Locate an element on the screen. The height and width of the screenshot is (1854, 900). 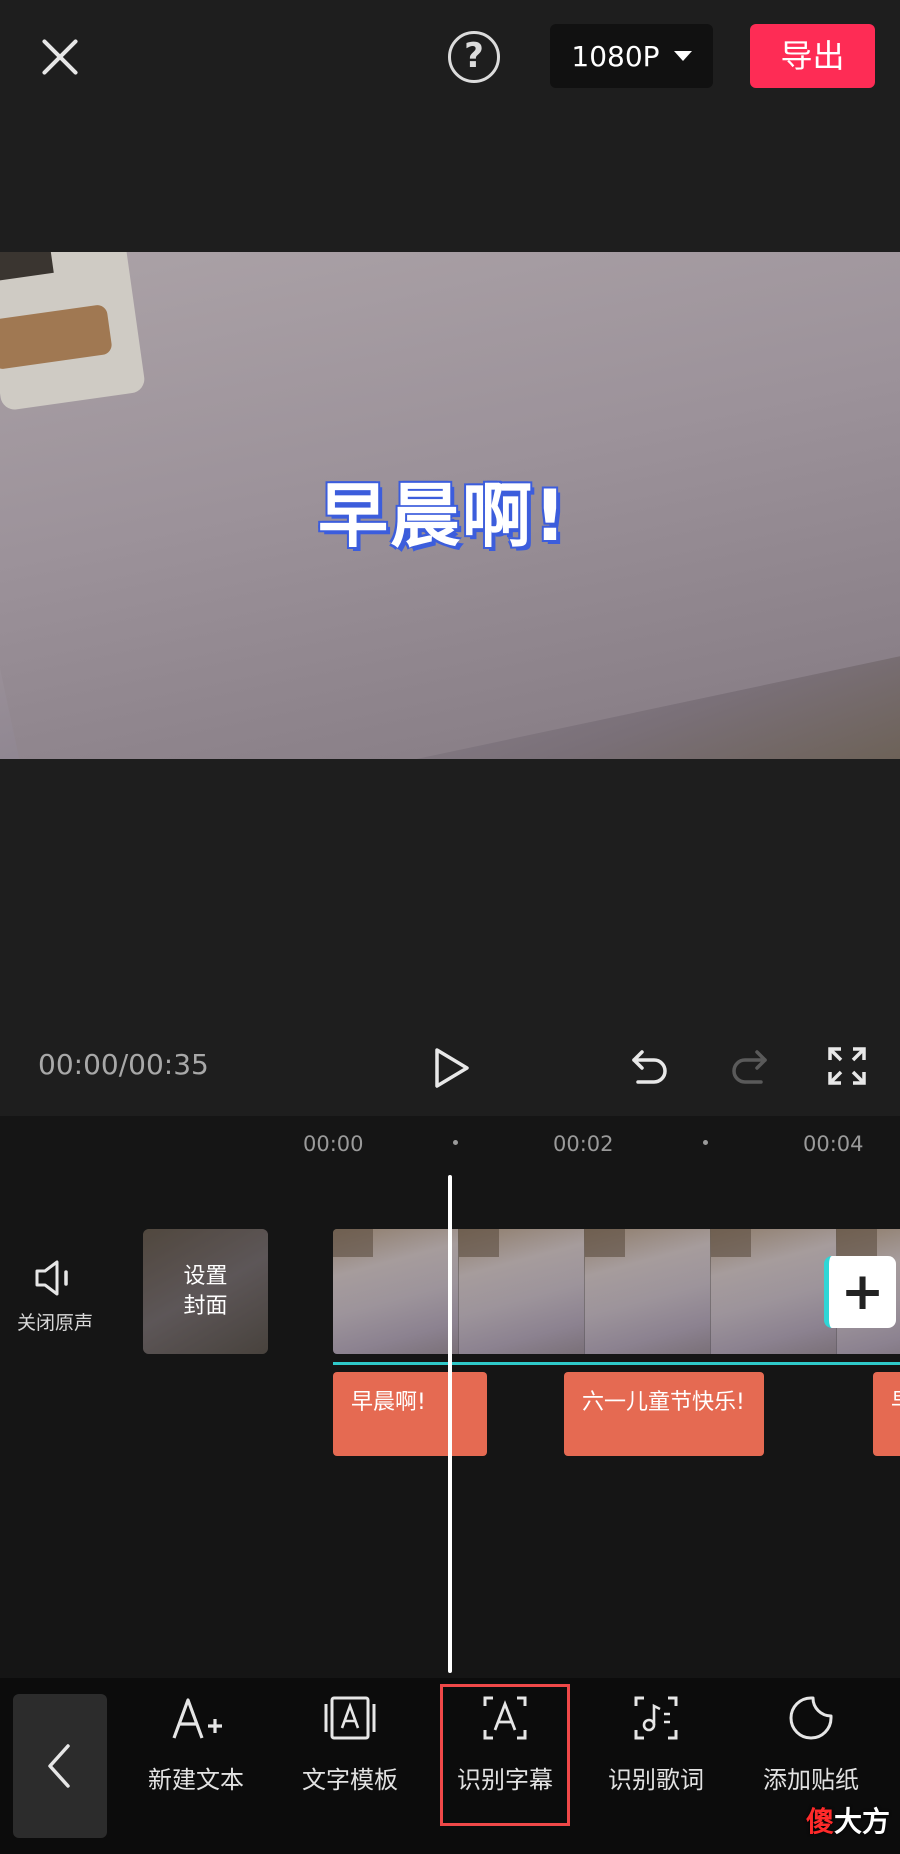
clip-track-underline is located at coordinates (616, 1363).